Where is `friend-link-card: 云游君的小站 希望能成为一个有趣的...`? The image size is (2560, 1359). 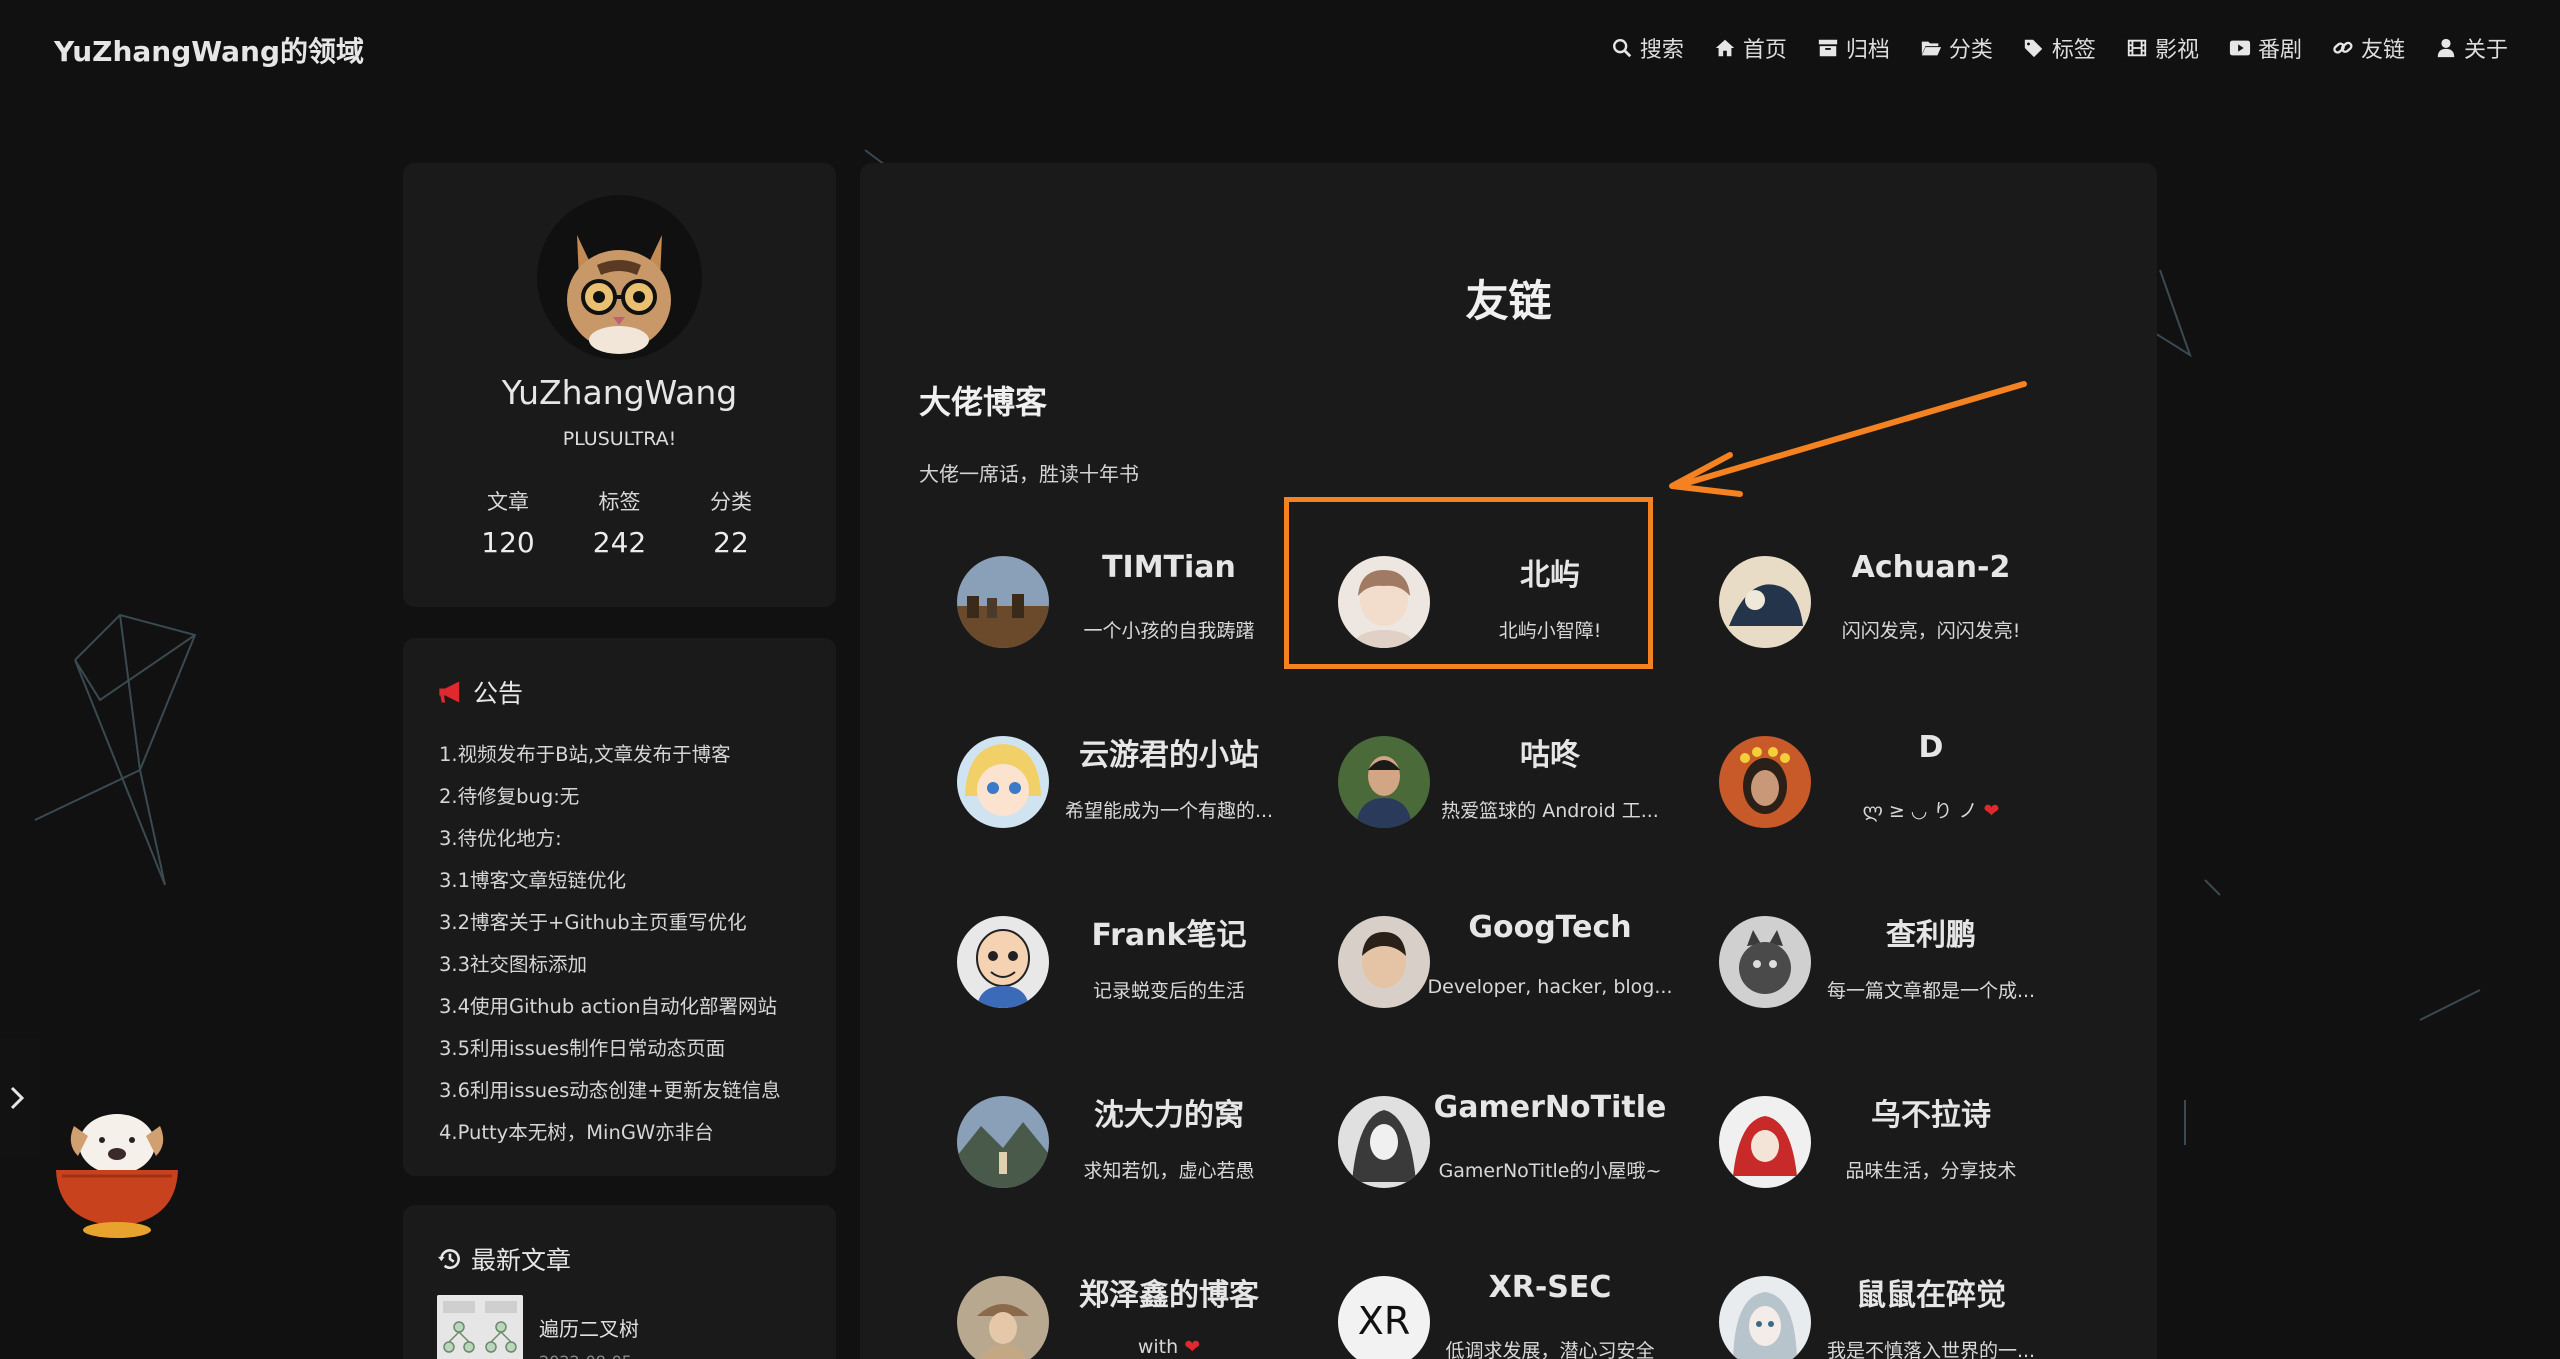 friend-link-card: 云游君的小站 希望能成为一个有趣的... is located at coordinates (1109, 773).